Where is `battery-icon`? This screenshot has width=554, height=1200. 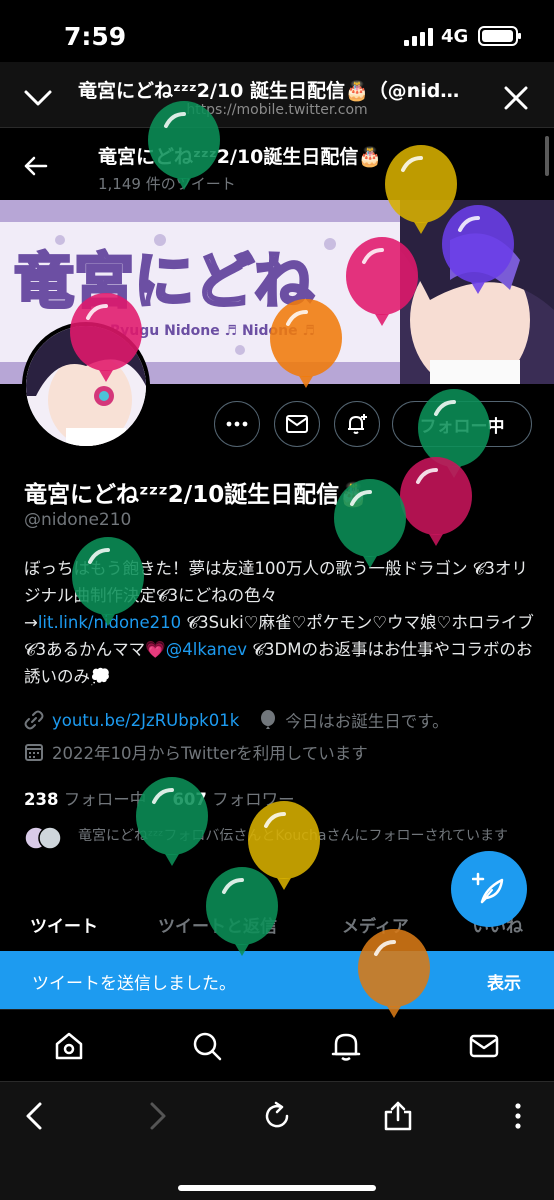
battery-icon is located at coordinates (499, 36).